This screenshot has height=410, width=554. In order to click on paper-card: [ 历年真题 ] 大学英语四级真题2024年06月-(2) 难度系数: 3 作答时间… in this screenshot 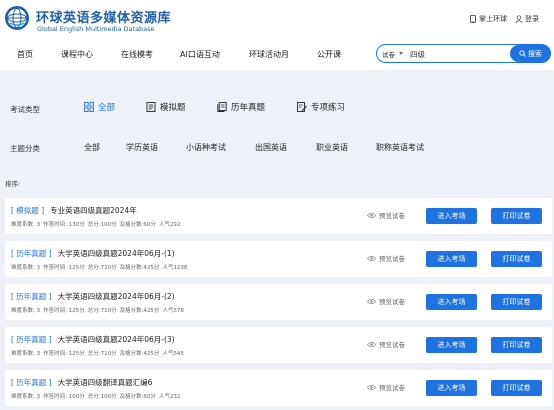, I will do `click(278, 302)`.